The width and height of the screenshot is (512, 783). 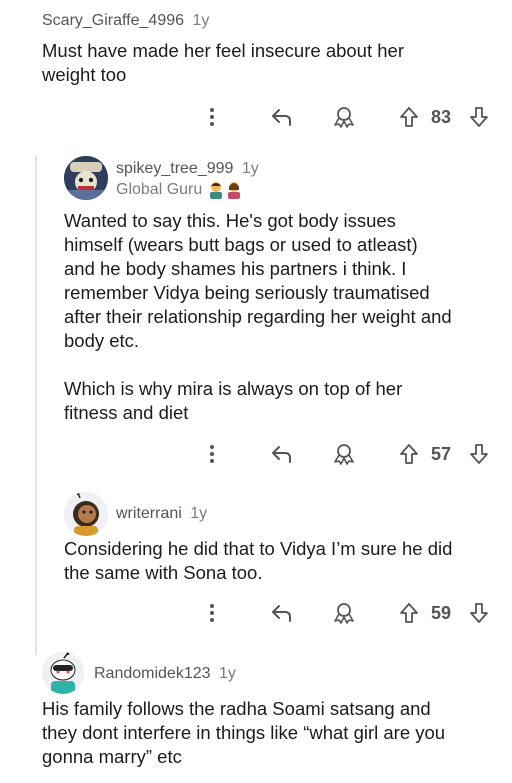 What do you see at coordinates (152, 673) in the screenshot?
I see `comment-username: Randomidek123` at bounding box center [152, 673].